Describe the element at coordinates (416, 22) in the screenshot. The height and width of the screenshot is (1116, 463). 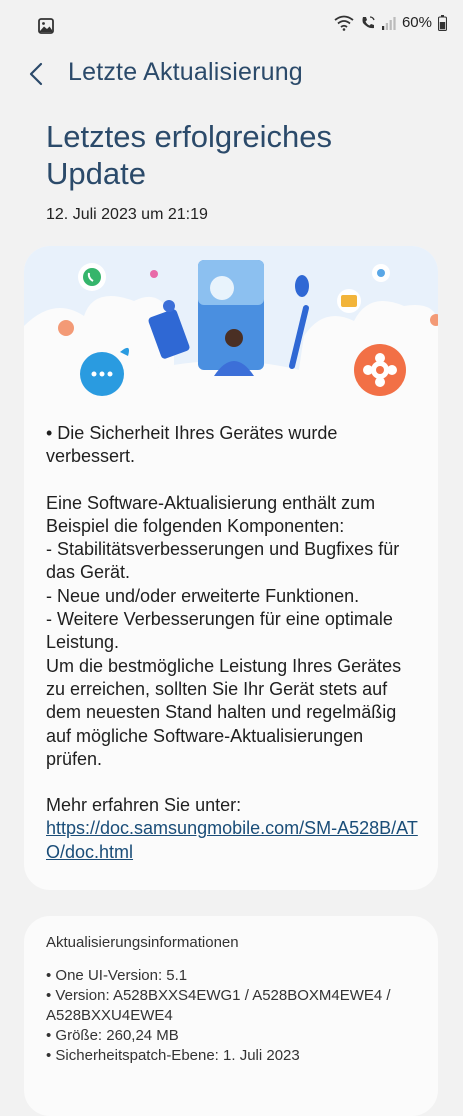
I see `battery-percent: 60%` at that location.